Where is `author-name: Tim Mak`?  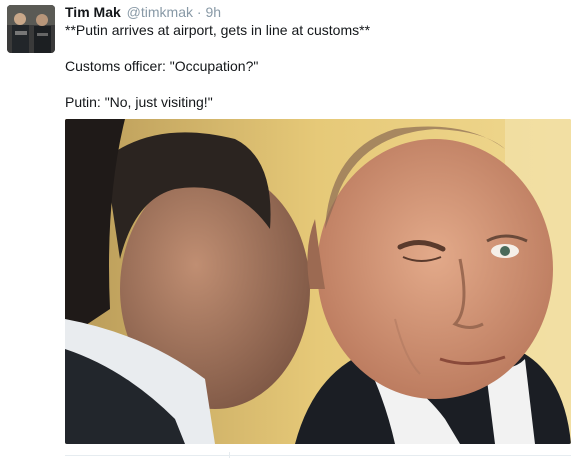
author-name: Tim Mak is located at coordinates (93, 12).